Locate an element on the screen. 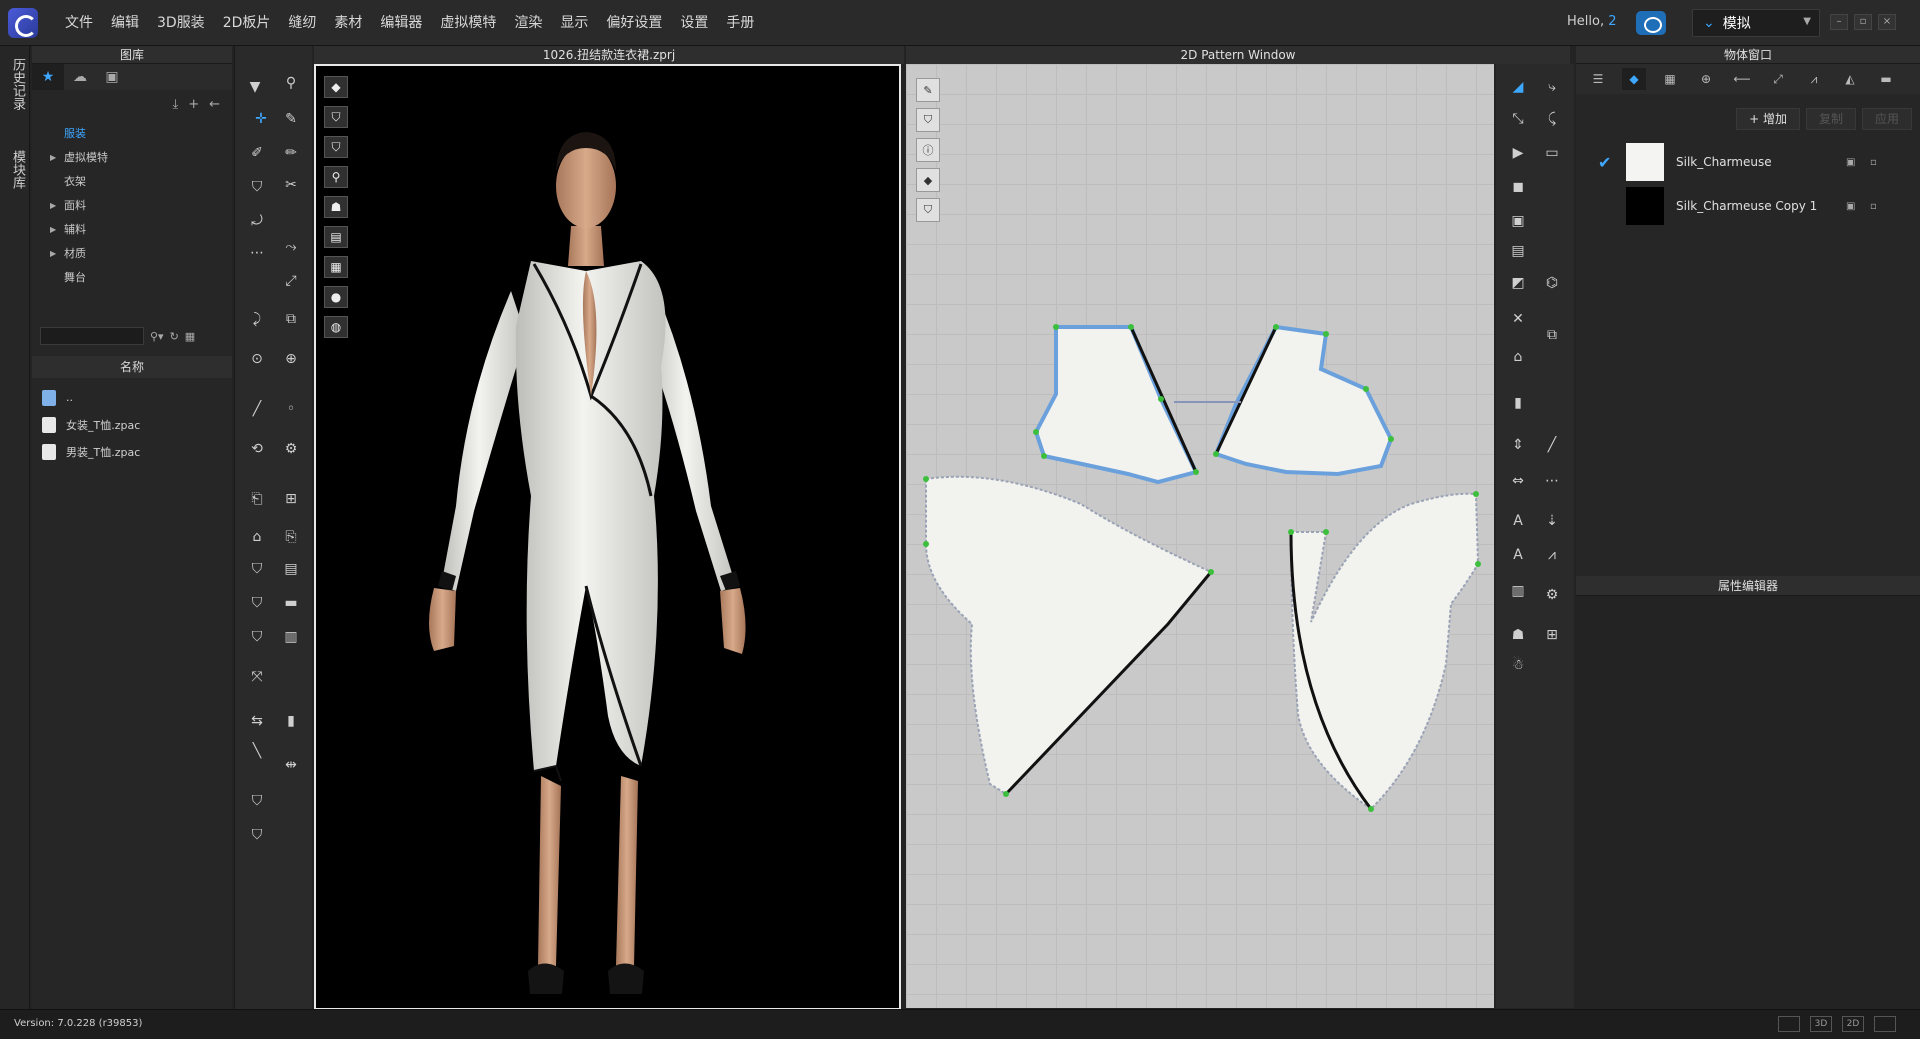 The width and height of the screenshot is (1920, 1039). menu-manual: 手册 is located at coordinates (740, 23).